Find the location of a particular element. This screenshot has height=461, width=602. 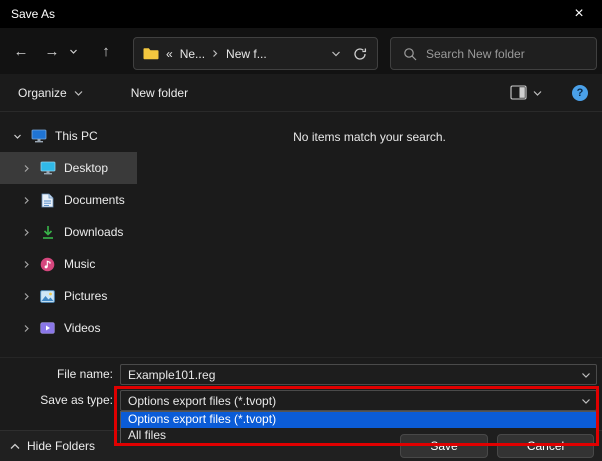

organize-button: Organize is located at coordinates (50, 93).